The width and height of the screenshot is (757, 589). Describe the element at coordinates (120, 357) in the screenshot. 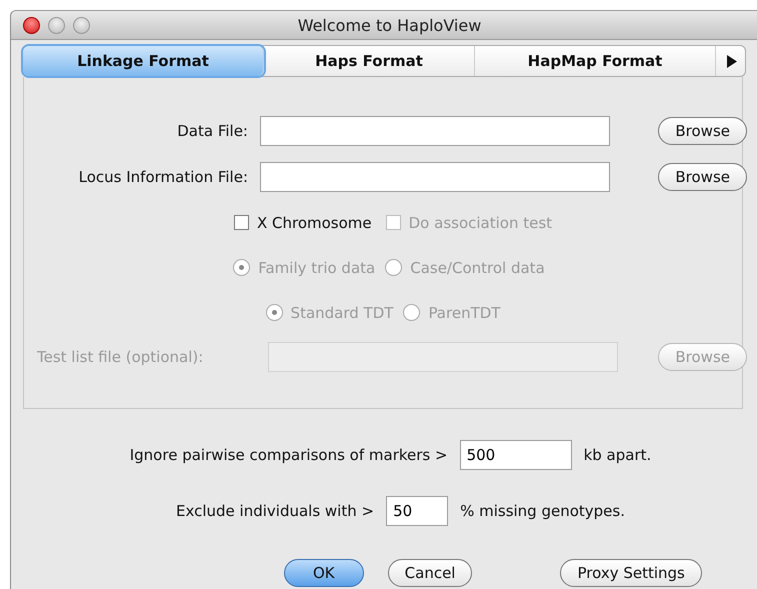

I see `field-label: Test list file (optional):` at that location.